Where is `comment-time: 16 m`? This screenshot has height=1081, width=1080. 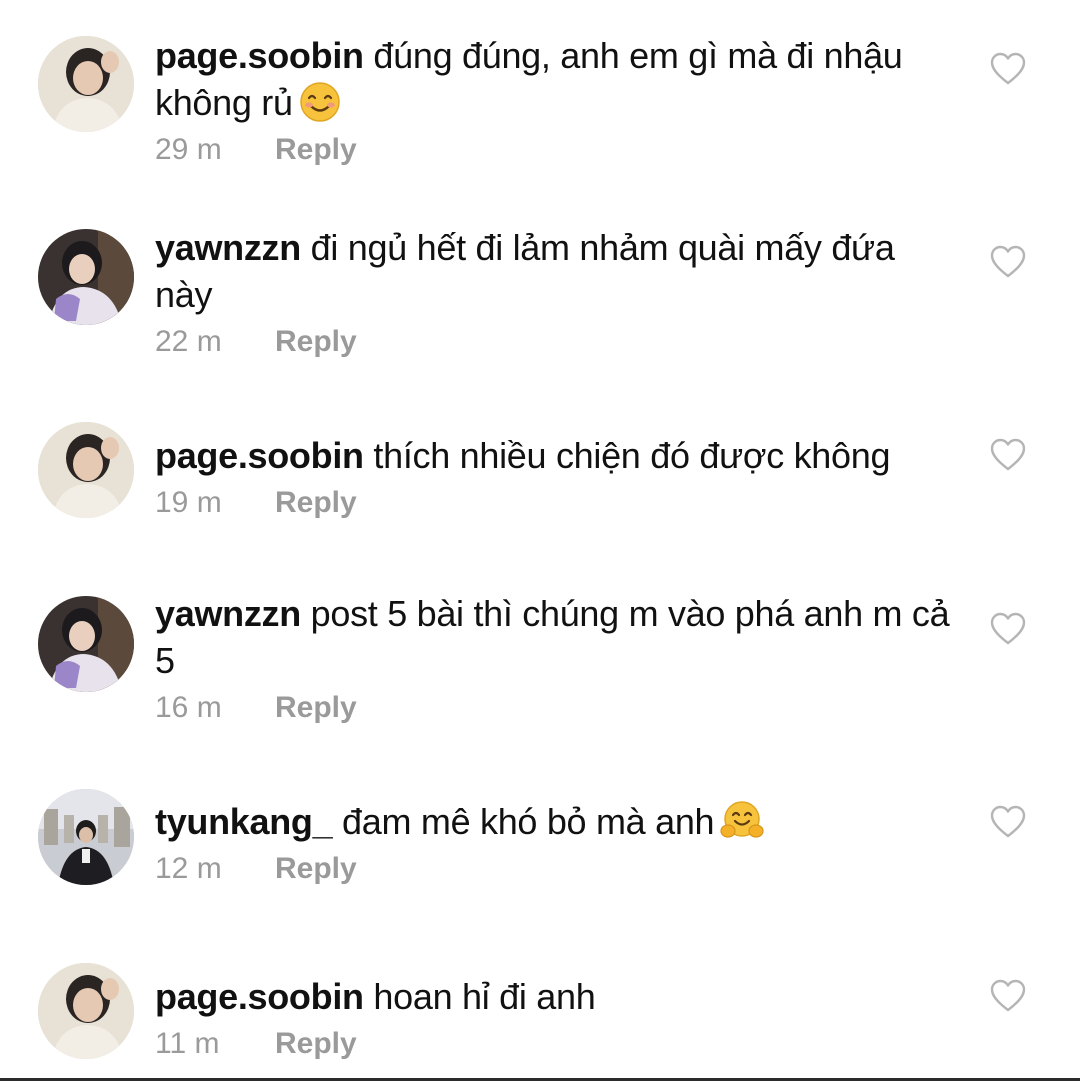
comment-time: 16 m is located at coordinates (188, 707).